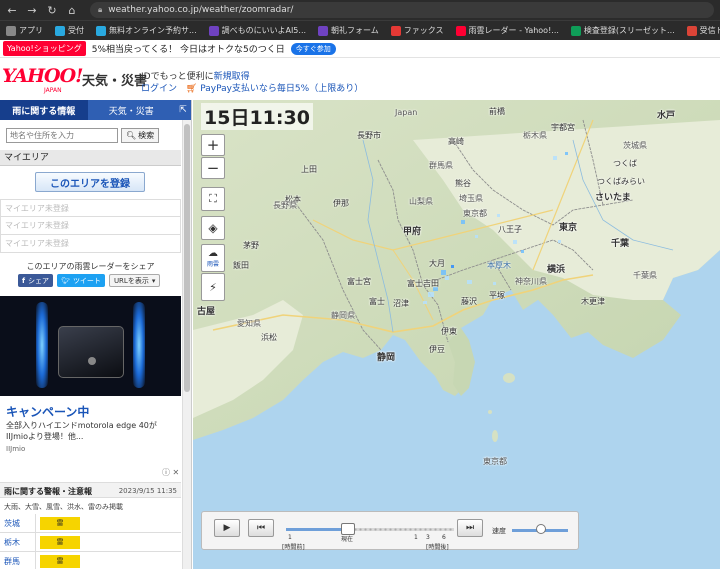 The height and width of the screenshot is (569, 720). What do you see at coordinates (86, 280) in the screenshot?
I see `twitter-share-label: ツイート` at bounding box center [86, 280].